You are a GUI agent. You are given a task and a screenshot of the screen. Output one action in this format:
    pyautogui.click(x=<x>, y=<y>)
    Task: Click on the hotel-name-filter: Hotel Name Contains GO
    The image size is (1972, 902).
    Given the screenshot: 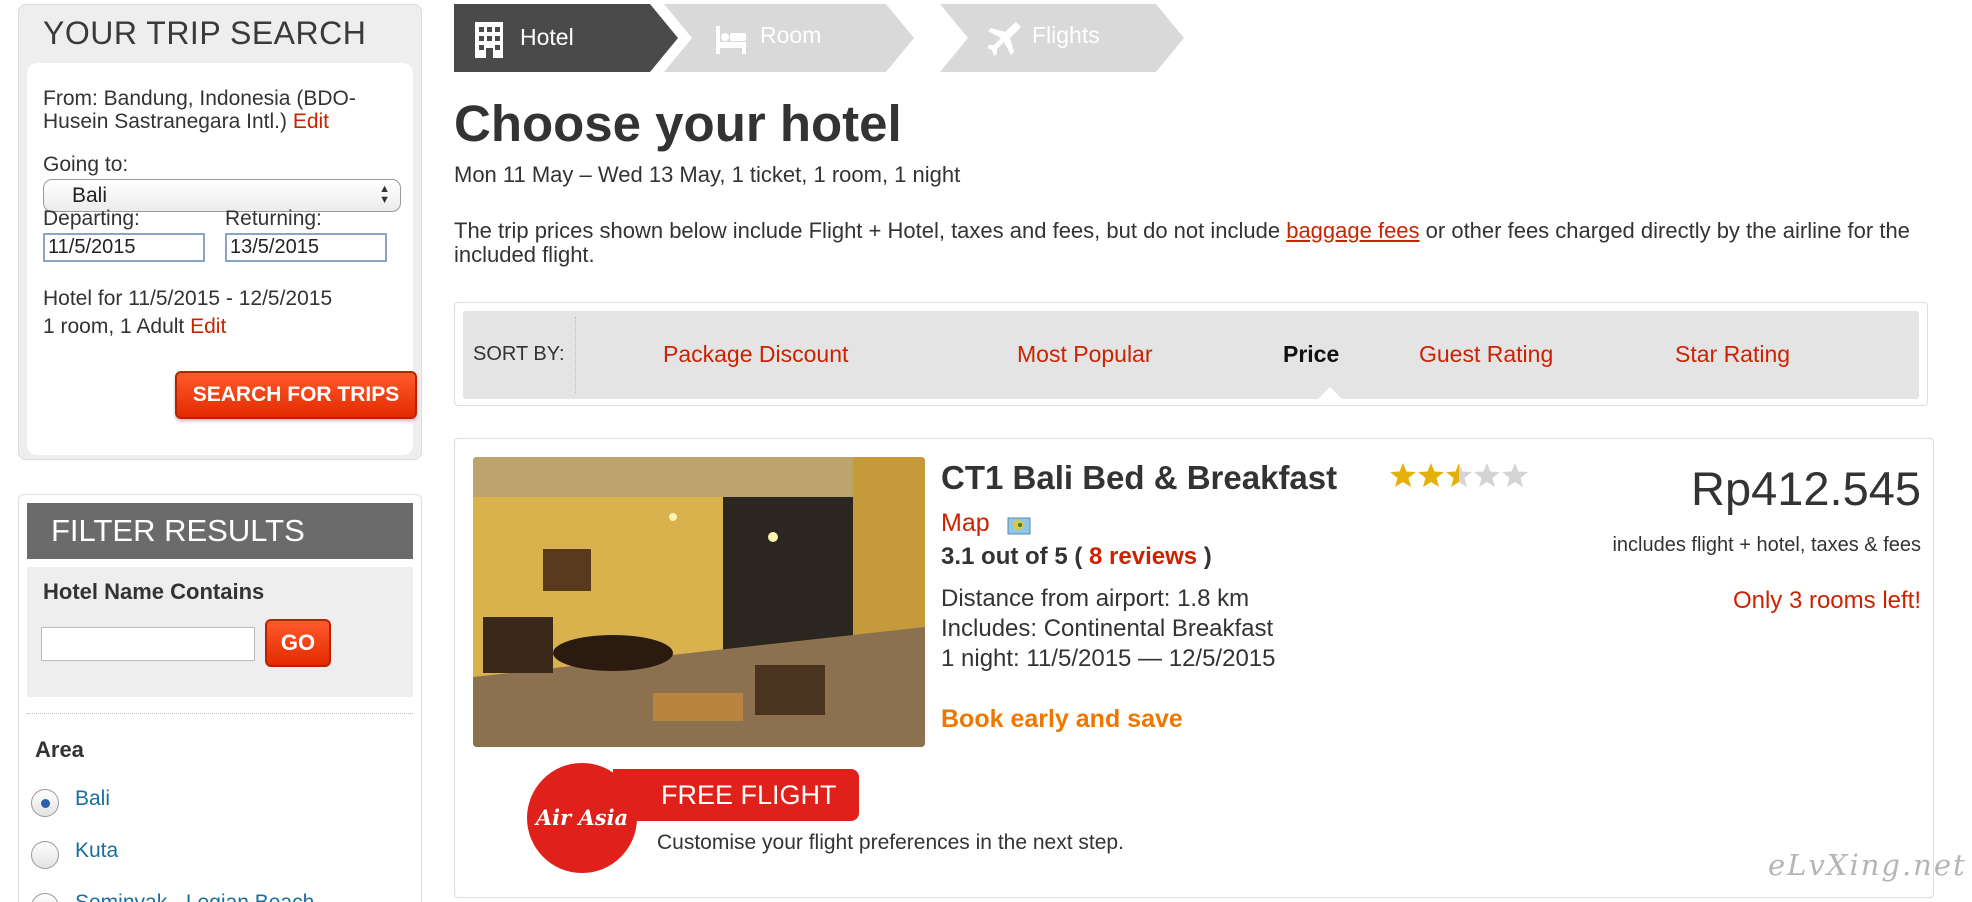 What is the action you would take?
    pyautogui.click(x=220, y=632)
    